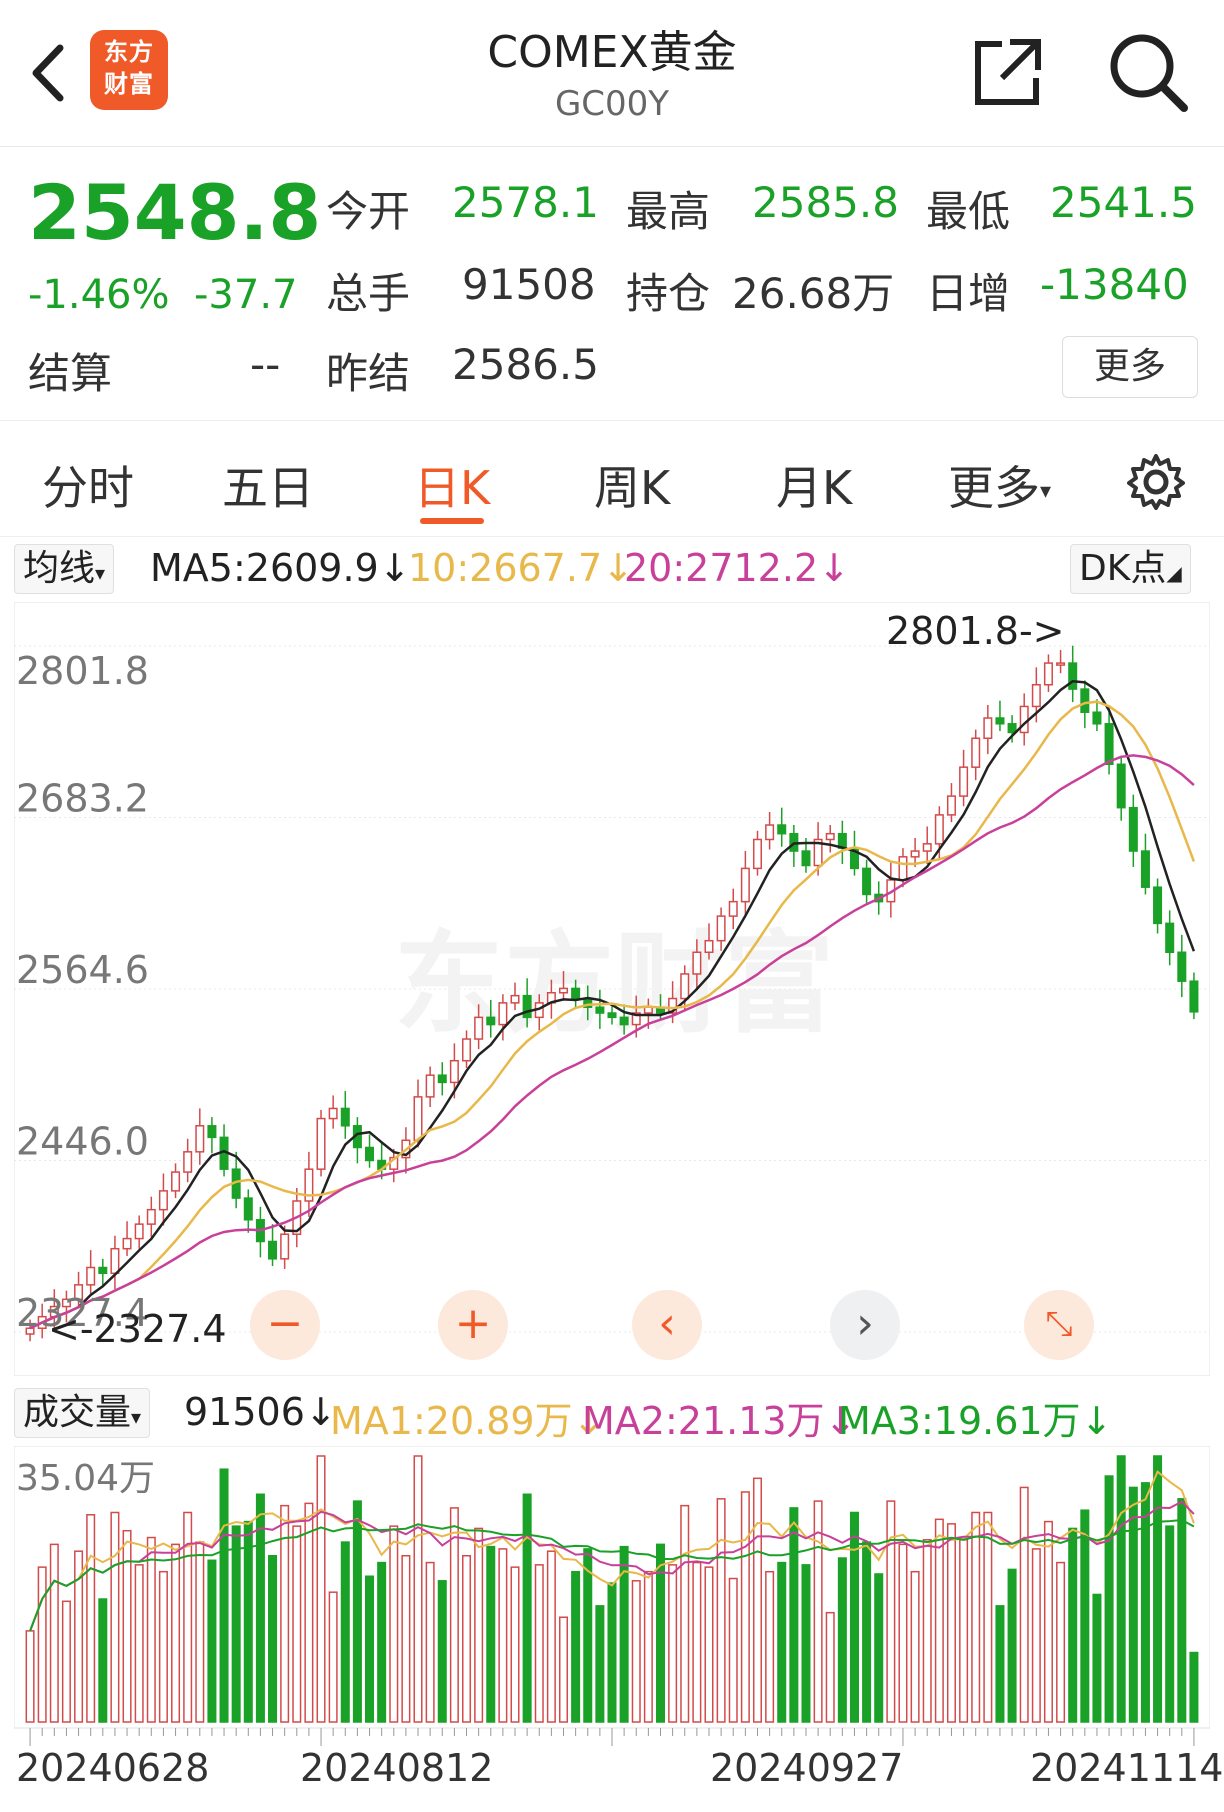  I want to click on caret-down-icon: ▾, so click(1046, 491).